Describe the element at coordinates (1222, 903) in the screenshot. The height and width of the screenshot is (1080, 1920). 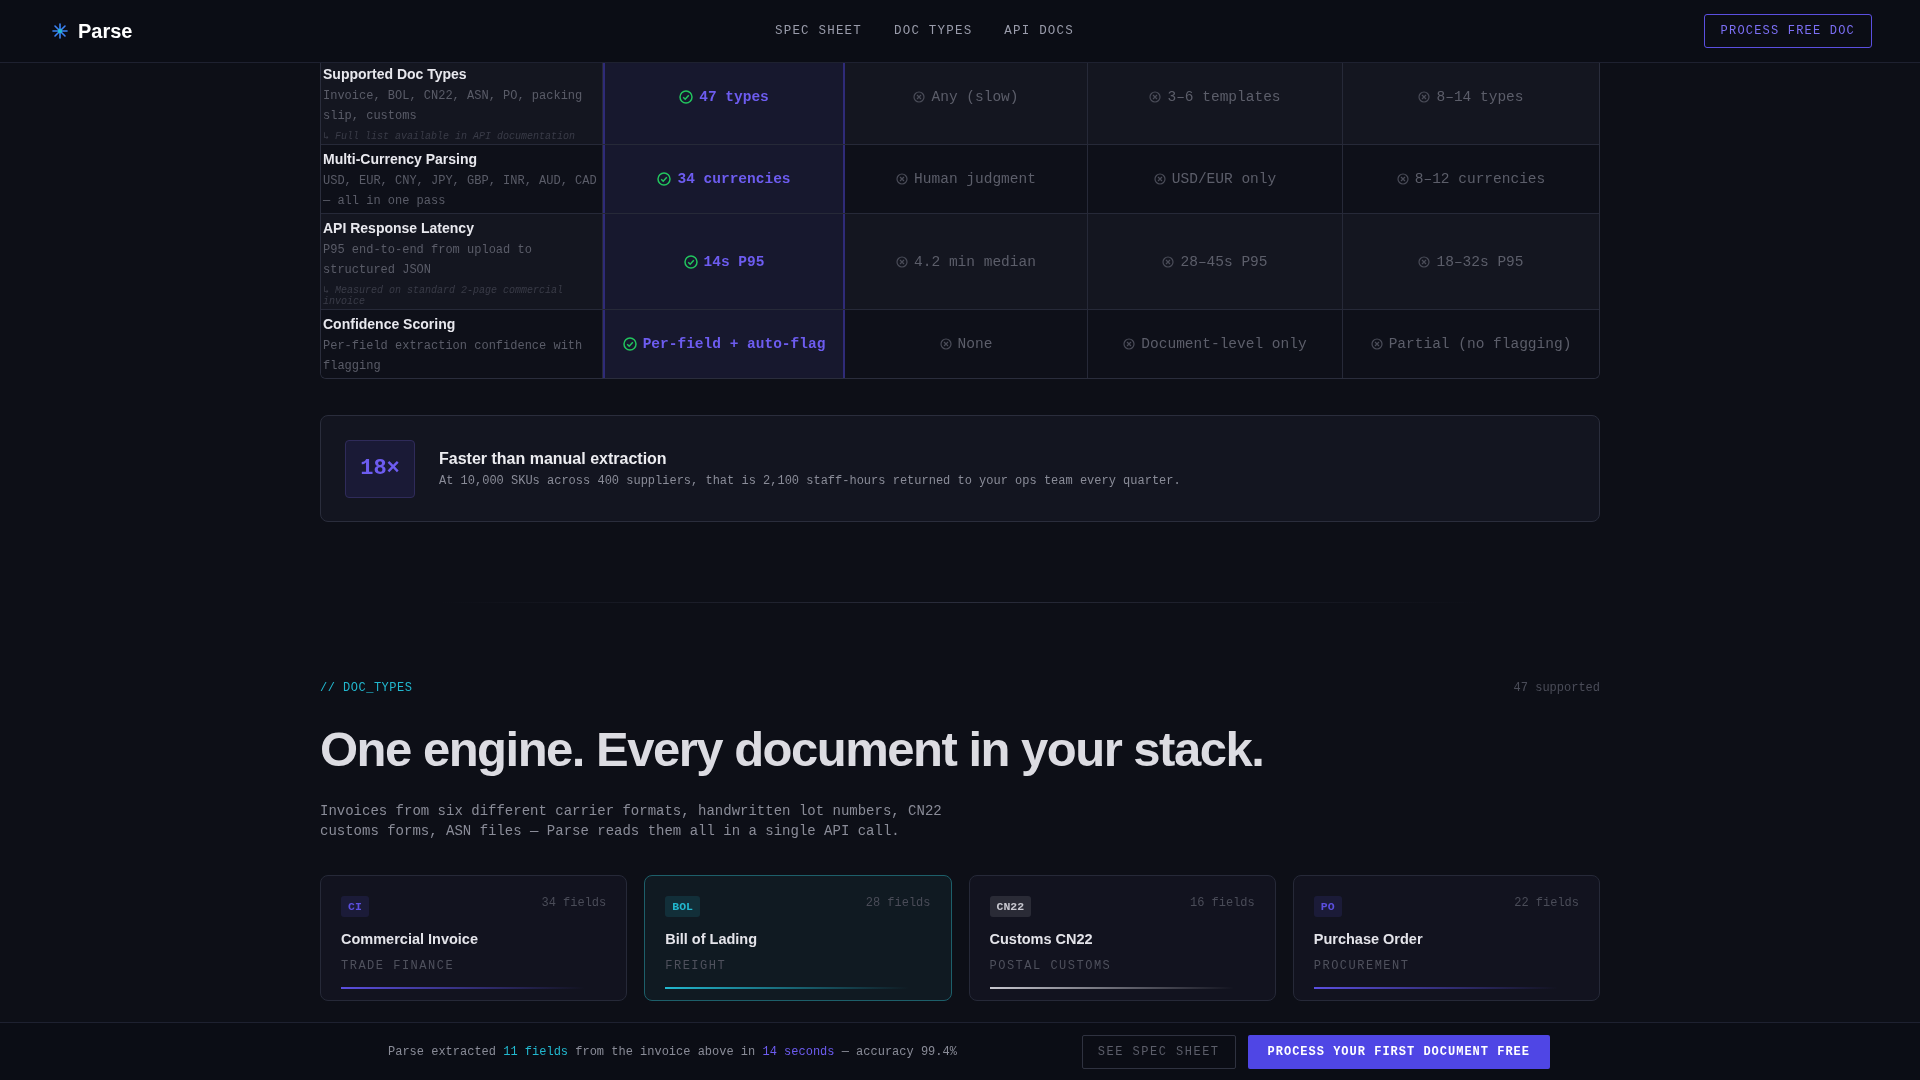
I see `field-count: 16 fields` at that location.